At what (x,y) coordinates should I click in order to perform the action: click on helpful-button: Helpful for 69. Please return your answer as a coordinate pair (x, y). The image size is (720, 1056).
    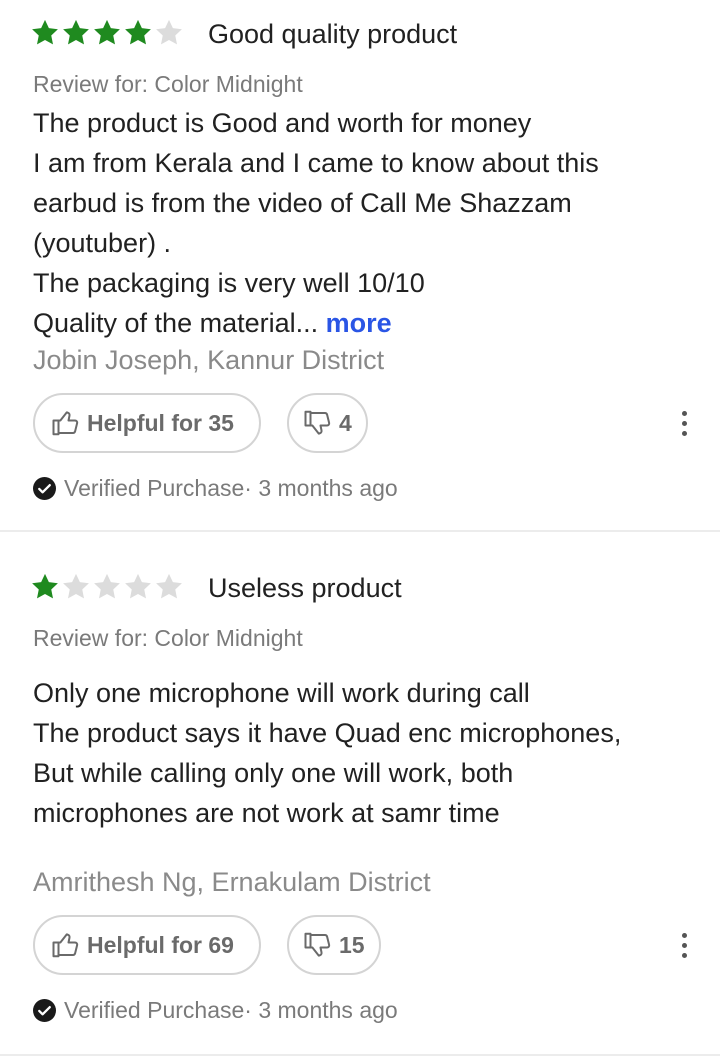
    Looking at the image, I should click on (147, 945).